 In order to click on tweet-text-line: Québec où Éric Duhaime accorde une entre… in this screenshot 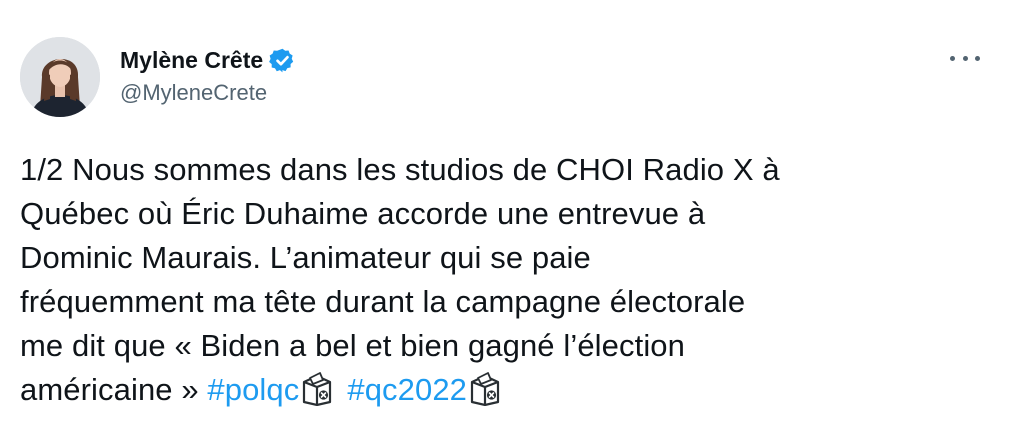, I will do `click(363, 213)`.